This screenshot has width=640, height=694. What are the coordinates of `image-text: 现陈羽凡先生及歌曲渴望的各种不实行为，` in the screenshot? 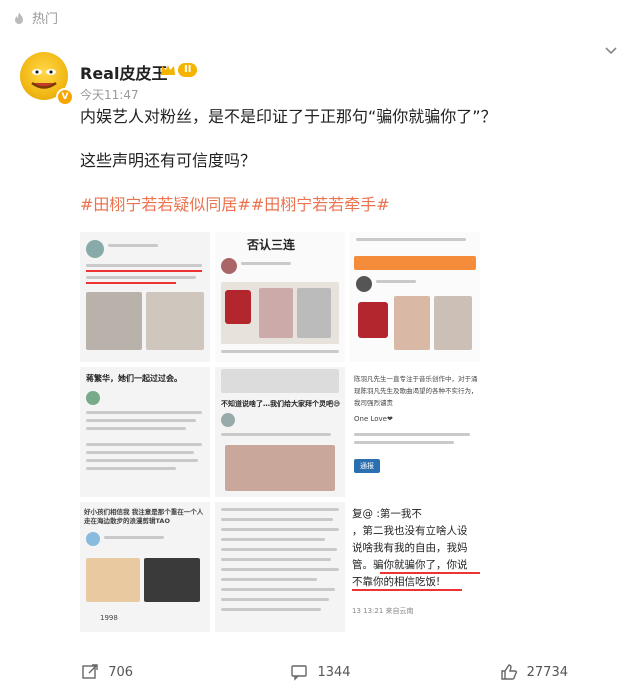 It's located at (416, 391).